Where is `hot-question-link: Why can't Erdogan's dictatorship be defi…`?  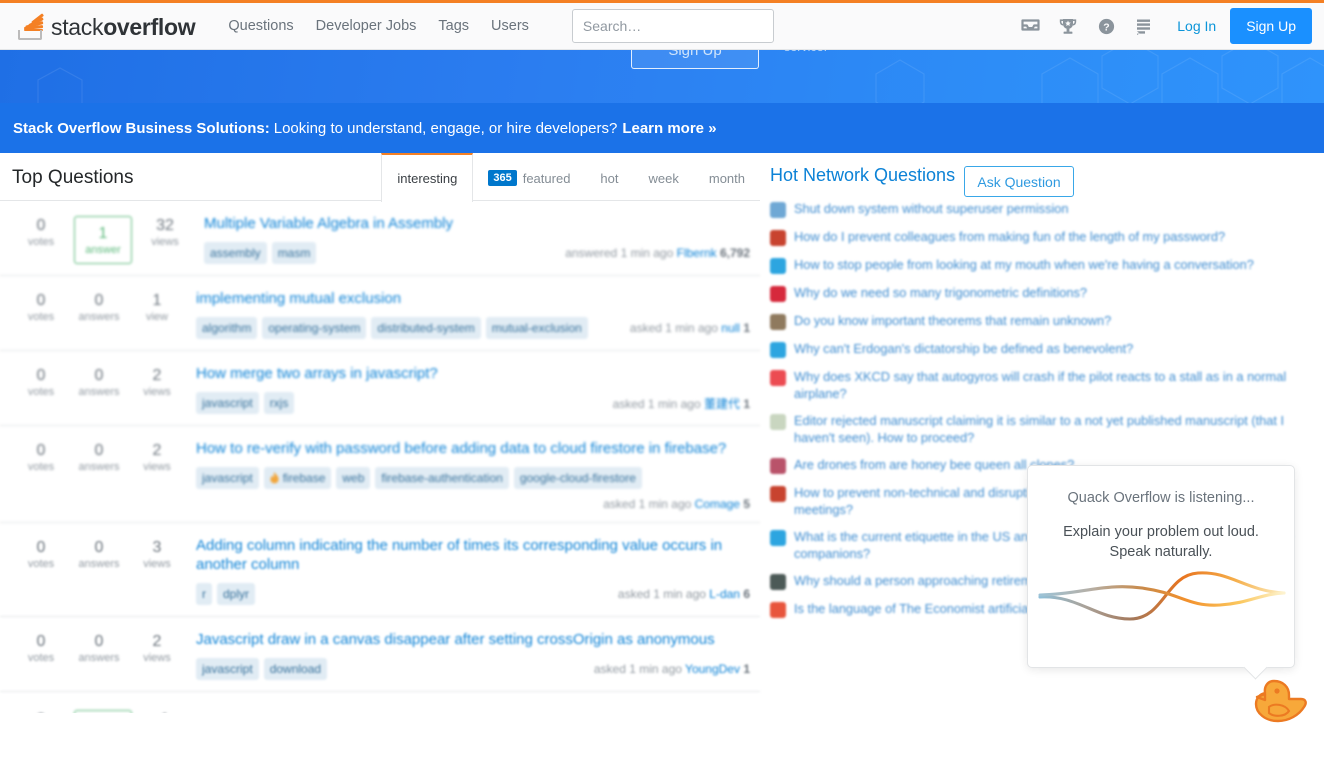
hot-question-link: Why can't Erdogan's dictatorship be defi… is located at coordinates (963, 348).